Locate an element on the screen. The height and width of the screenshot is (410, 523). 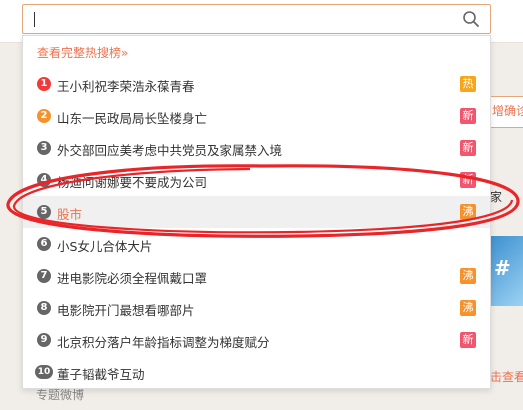
hot-search-item: 7 进电影院必须全程佩戴口罩 沸 is located at coordinates (256, 276).